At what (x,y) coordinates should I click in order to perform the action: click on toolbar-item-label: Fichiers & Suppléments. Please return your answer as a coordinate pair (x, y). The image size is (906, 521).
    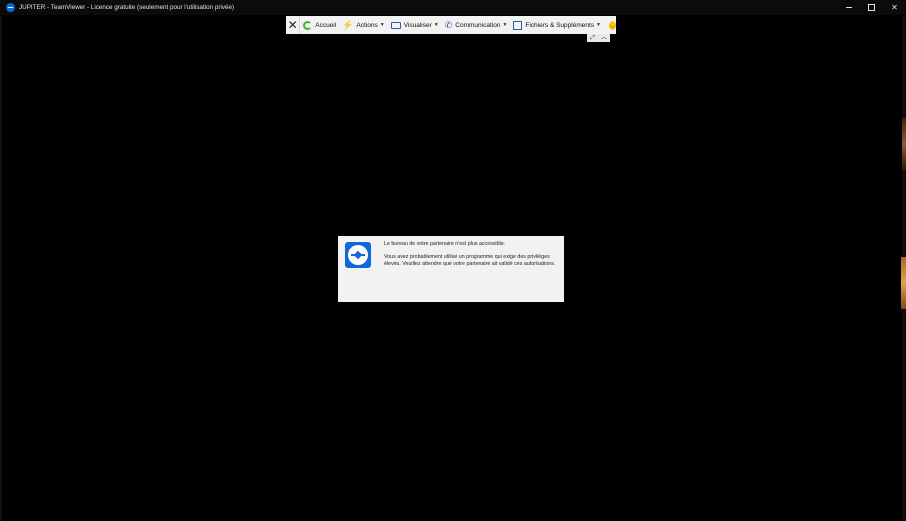
    Looking at the image, I should click on (560, 25).